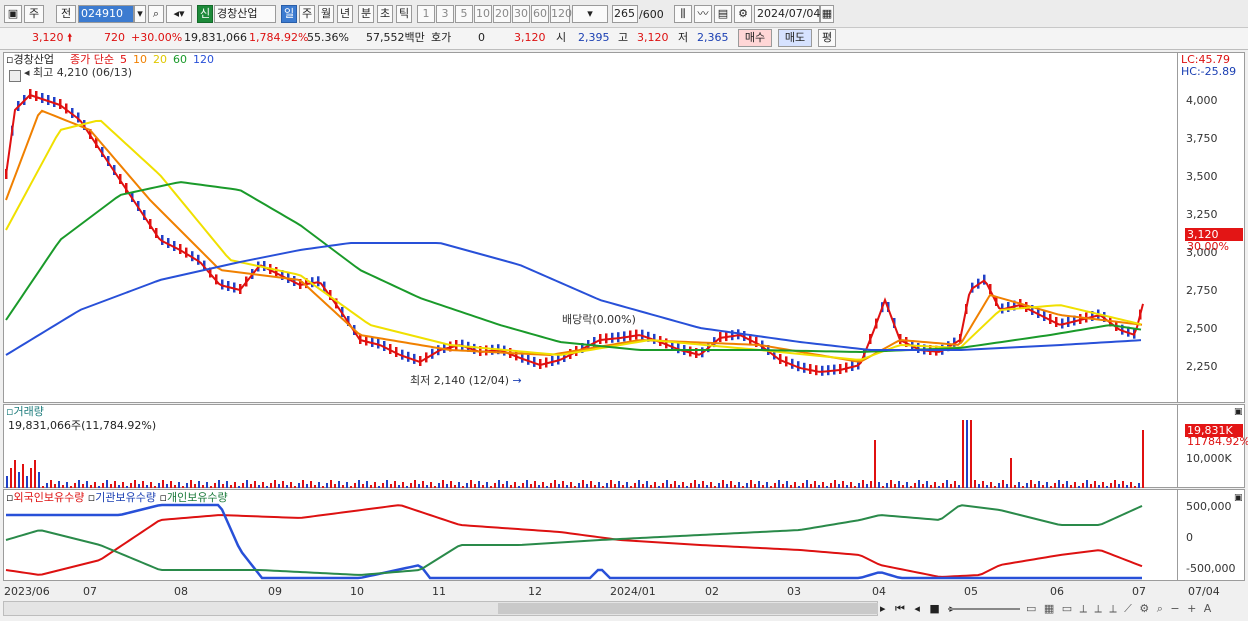 The height and width of the screenshot is (621, 1248). What do you see at coordinates (1119, 609) in the screenshot?
I see `chart-tools: ▭ ▦ ▭ ⟂ ⟂ ⟂ ⟋ ⚙ ⌕ − + A` at bounding box center [1119, 609].